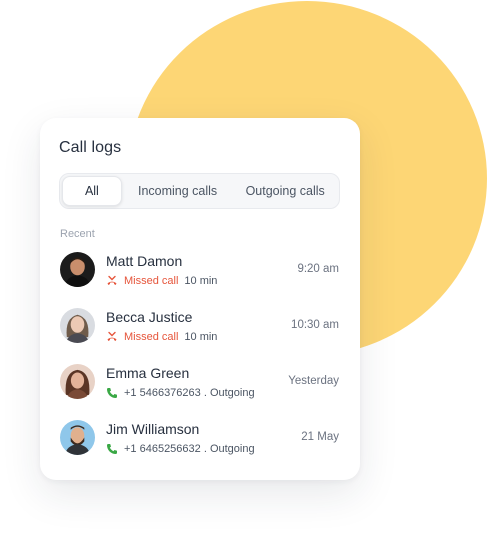 Image resolution: width=487 pixels, height=546 pixels. I want to click on call-filter-tabs: All Incoming calls Outgoing calls, so click(199, 191).